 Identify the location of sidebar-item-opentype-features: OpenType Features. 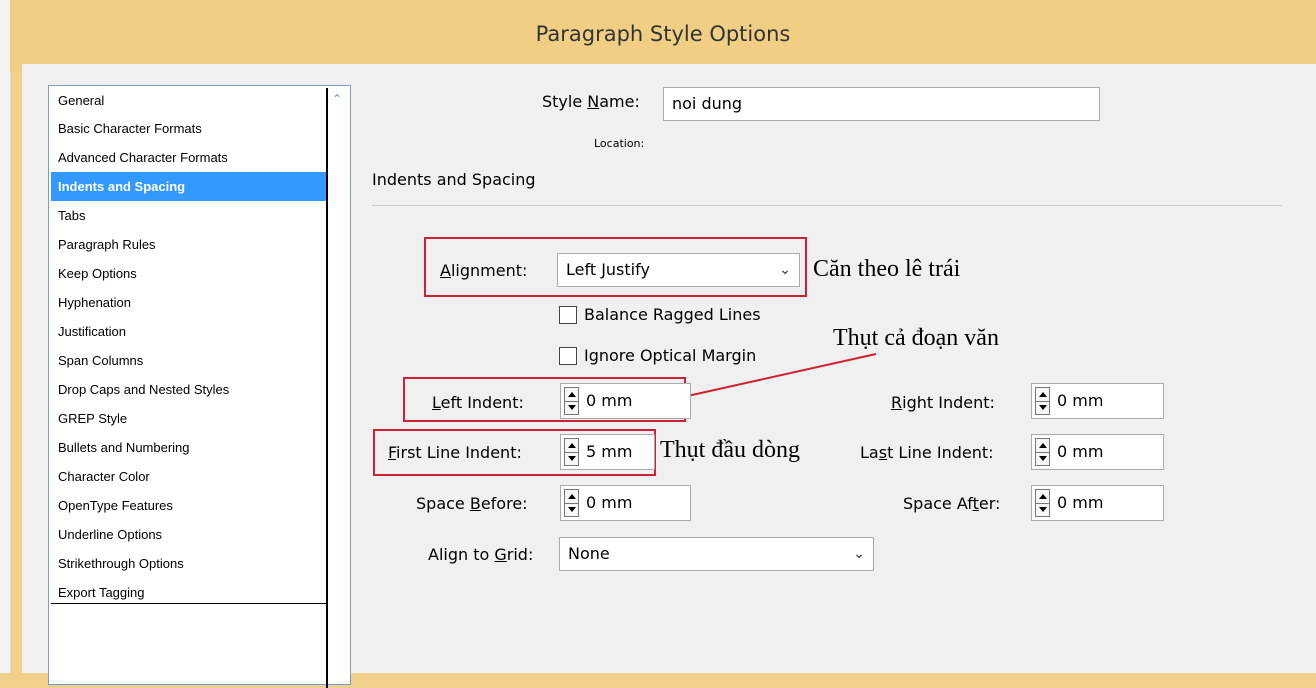
(188, 505).